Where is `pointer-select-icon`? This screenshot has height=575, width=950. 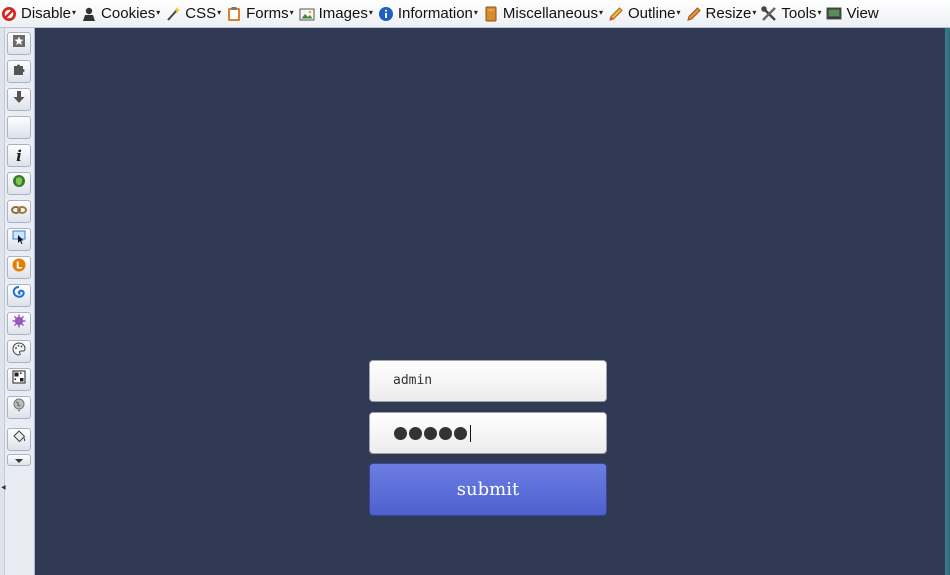 pointer-select-icon is located at coordinates (19, 239).